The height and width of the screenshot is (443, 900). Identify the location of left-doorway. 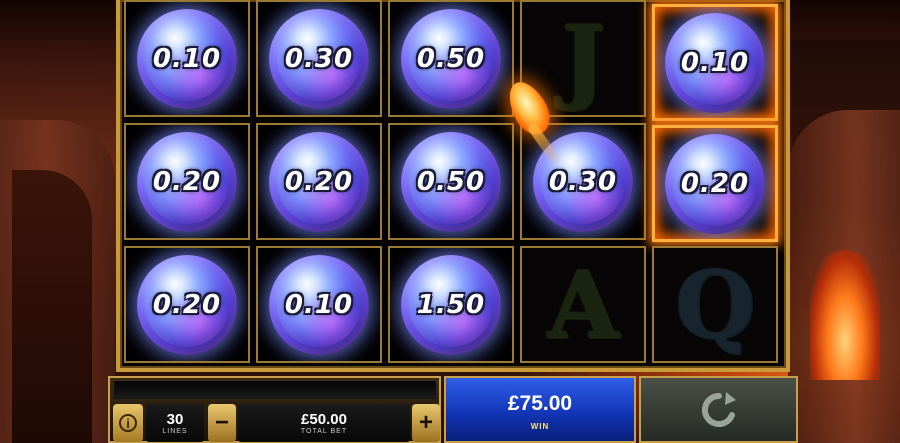
(52, 306).